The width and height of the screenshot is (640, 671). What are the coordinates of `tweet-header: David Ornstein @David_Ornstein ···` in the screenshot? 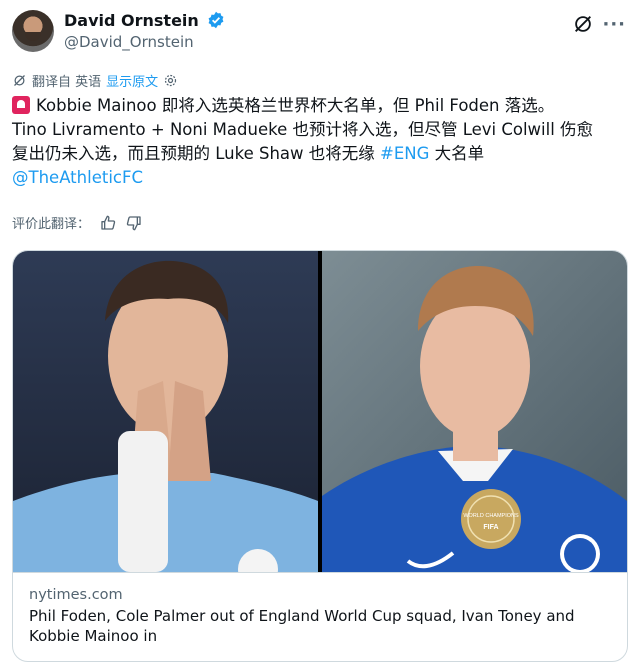 It's located at (320, 31).